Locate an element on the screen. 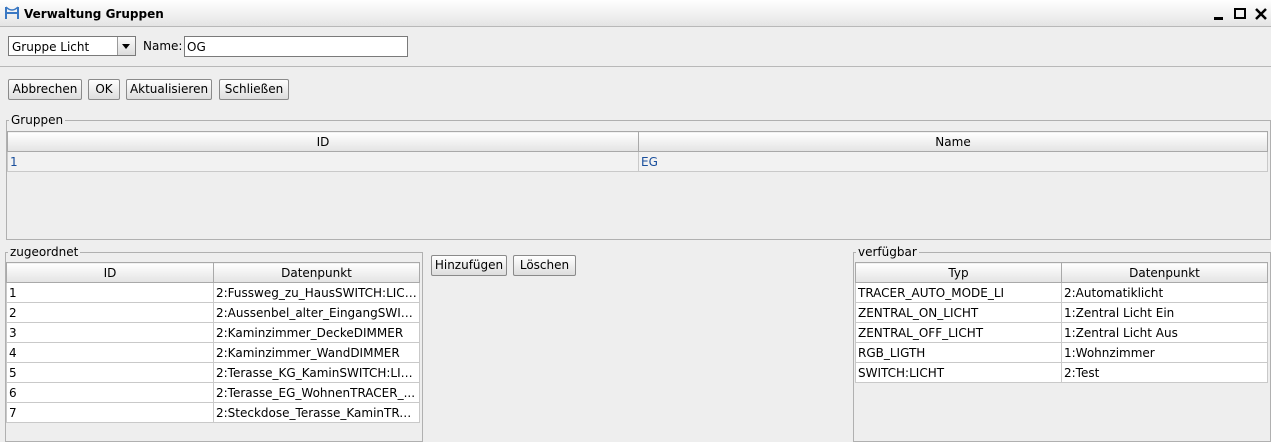 The height and width of the screenshot is (442, 1271). table-row: 4 2:Kaminzimmer_WandDIMMER is located at coordinates (213, 352).